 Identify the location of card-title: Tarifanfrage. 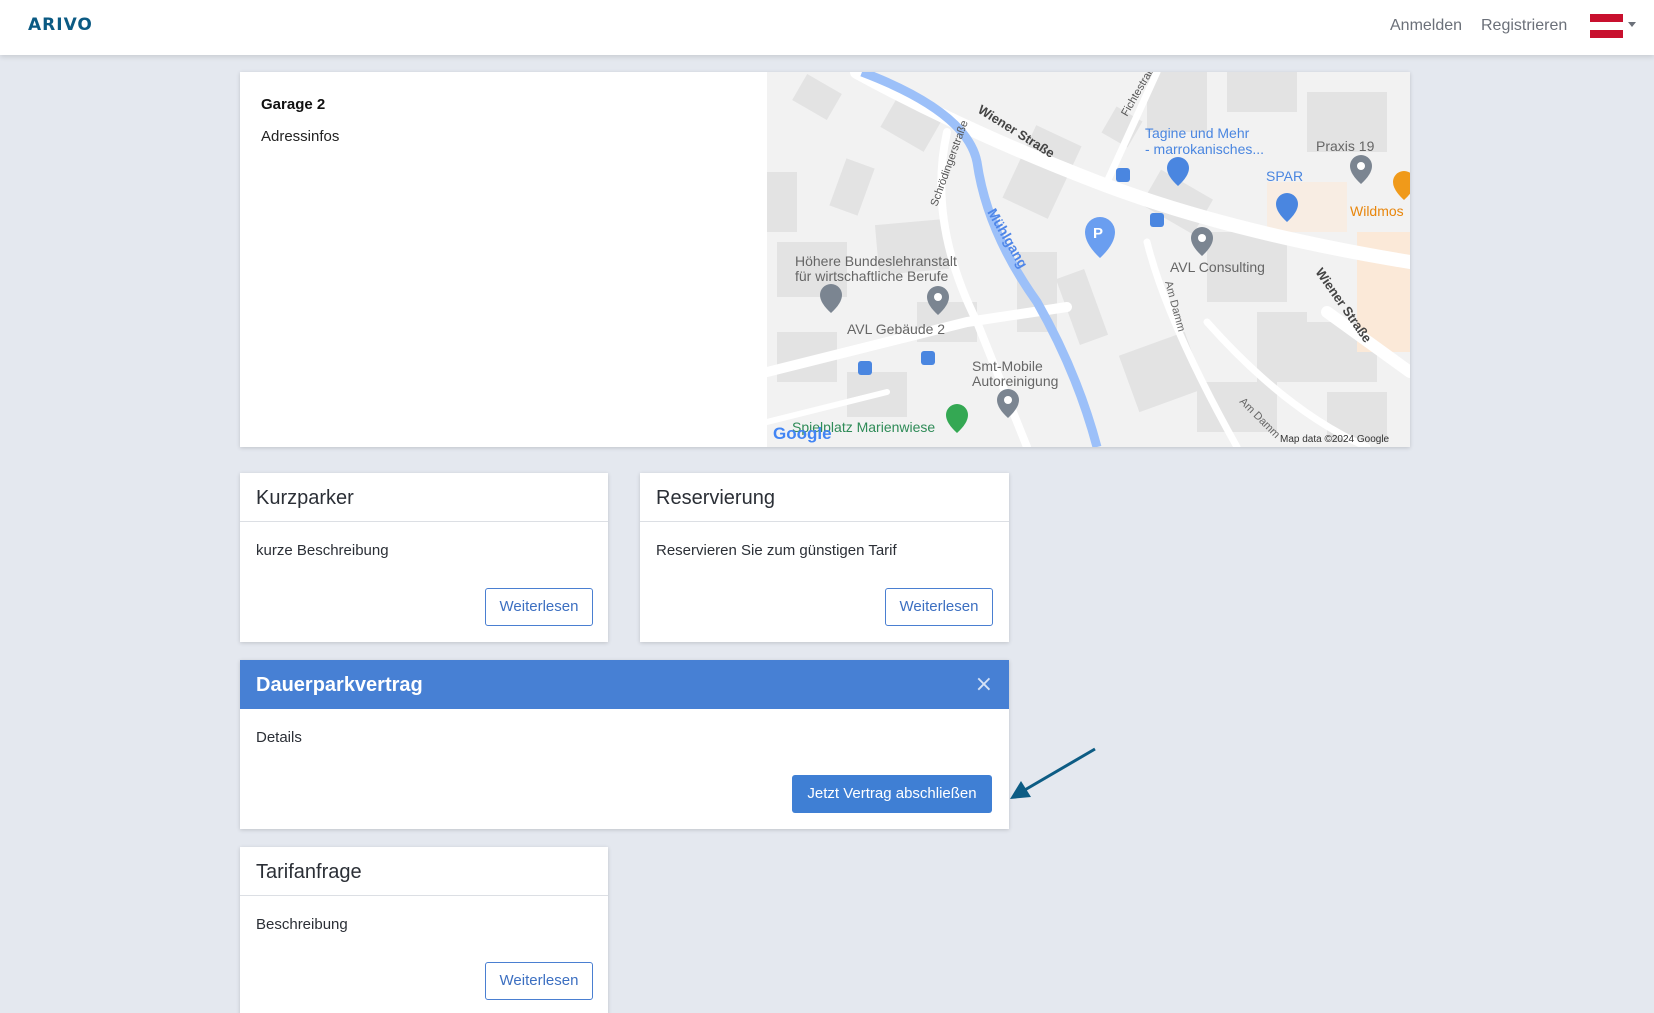
(309, 872).